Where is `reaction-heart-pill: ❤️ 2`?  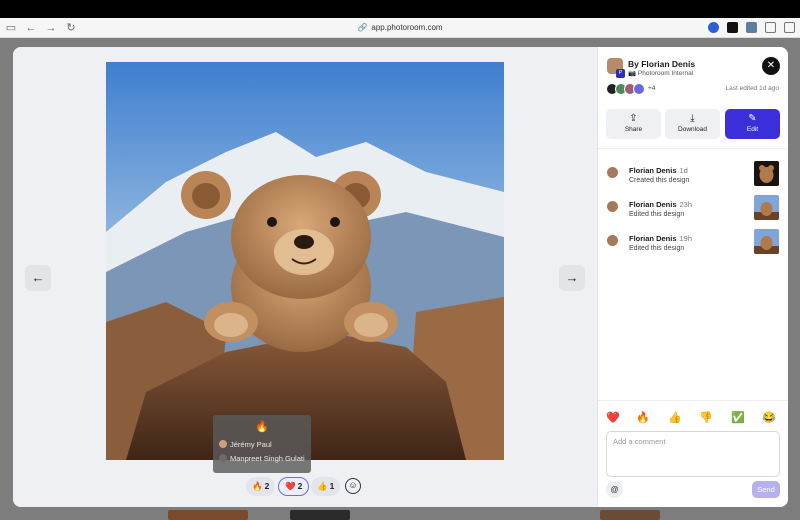
reaction-heart-pill: ❤️ 2 is located at coordinates (294, 486).